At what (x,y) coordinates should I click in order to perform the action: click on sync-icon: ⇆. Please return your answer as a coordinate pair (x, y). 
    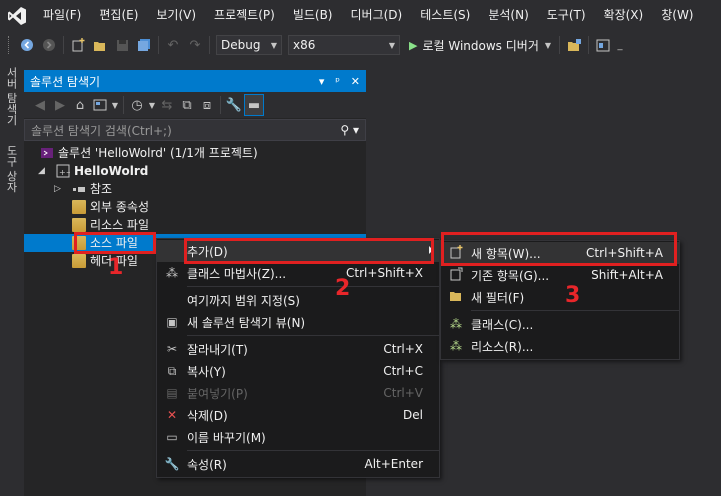
    Looking at the image, I should click on (167, 105).